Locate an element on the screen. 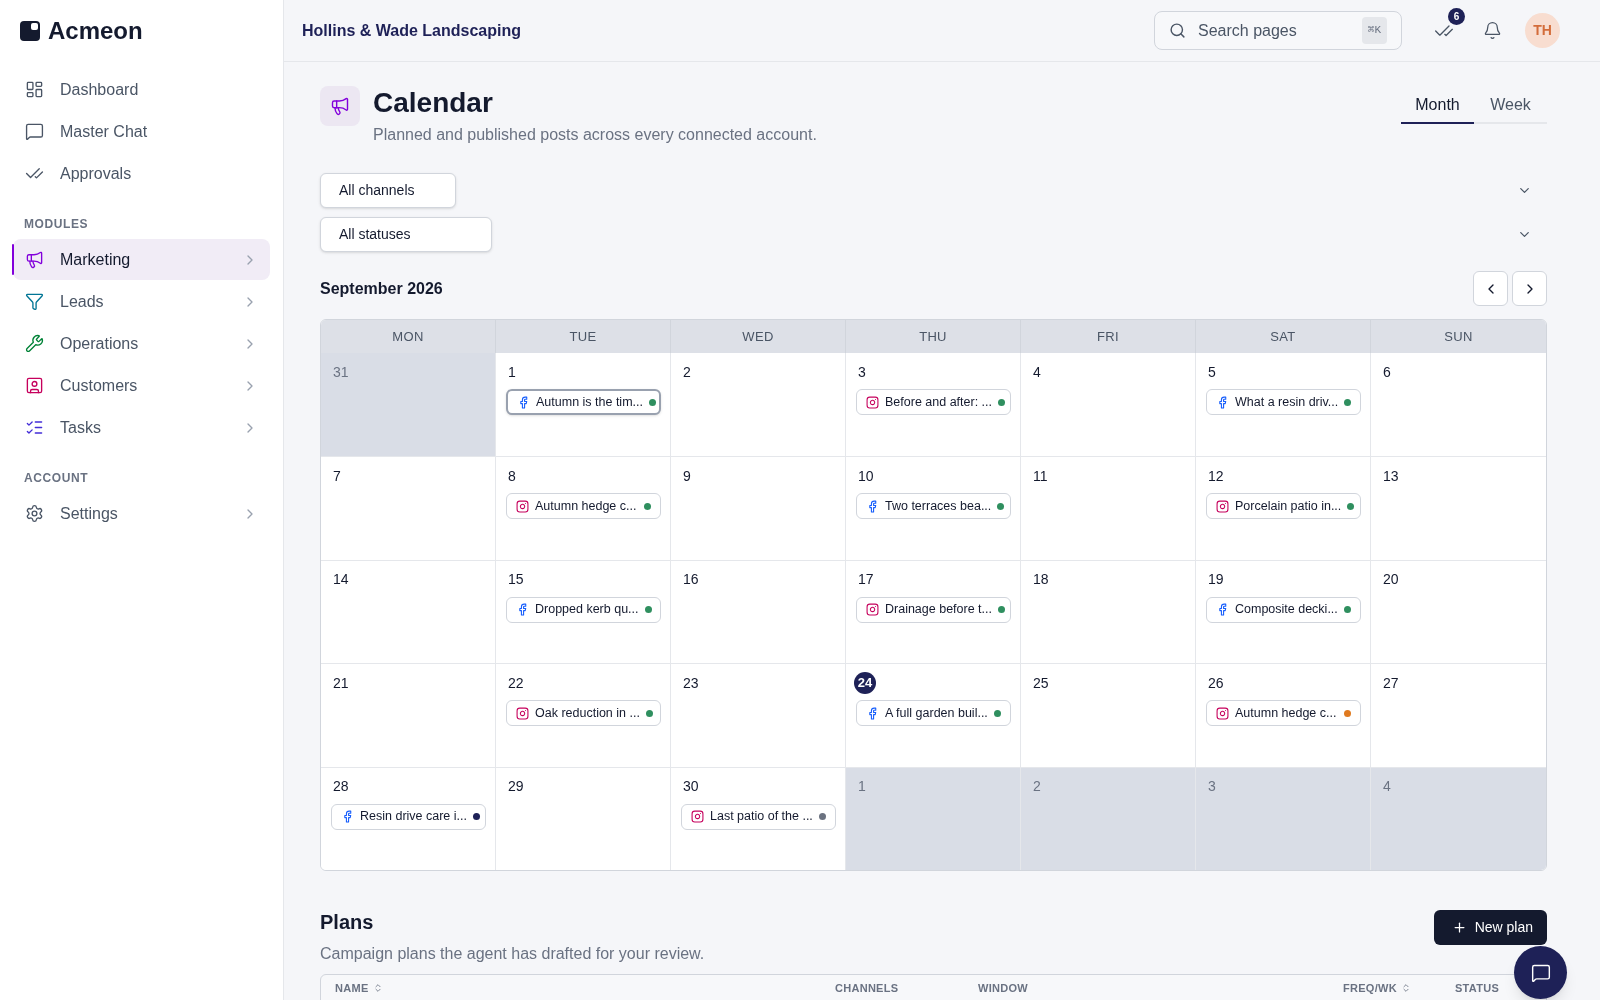  day-number: 17 is located at coordinates (866, 580).